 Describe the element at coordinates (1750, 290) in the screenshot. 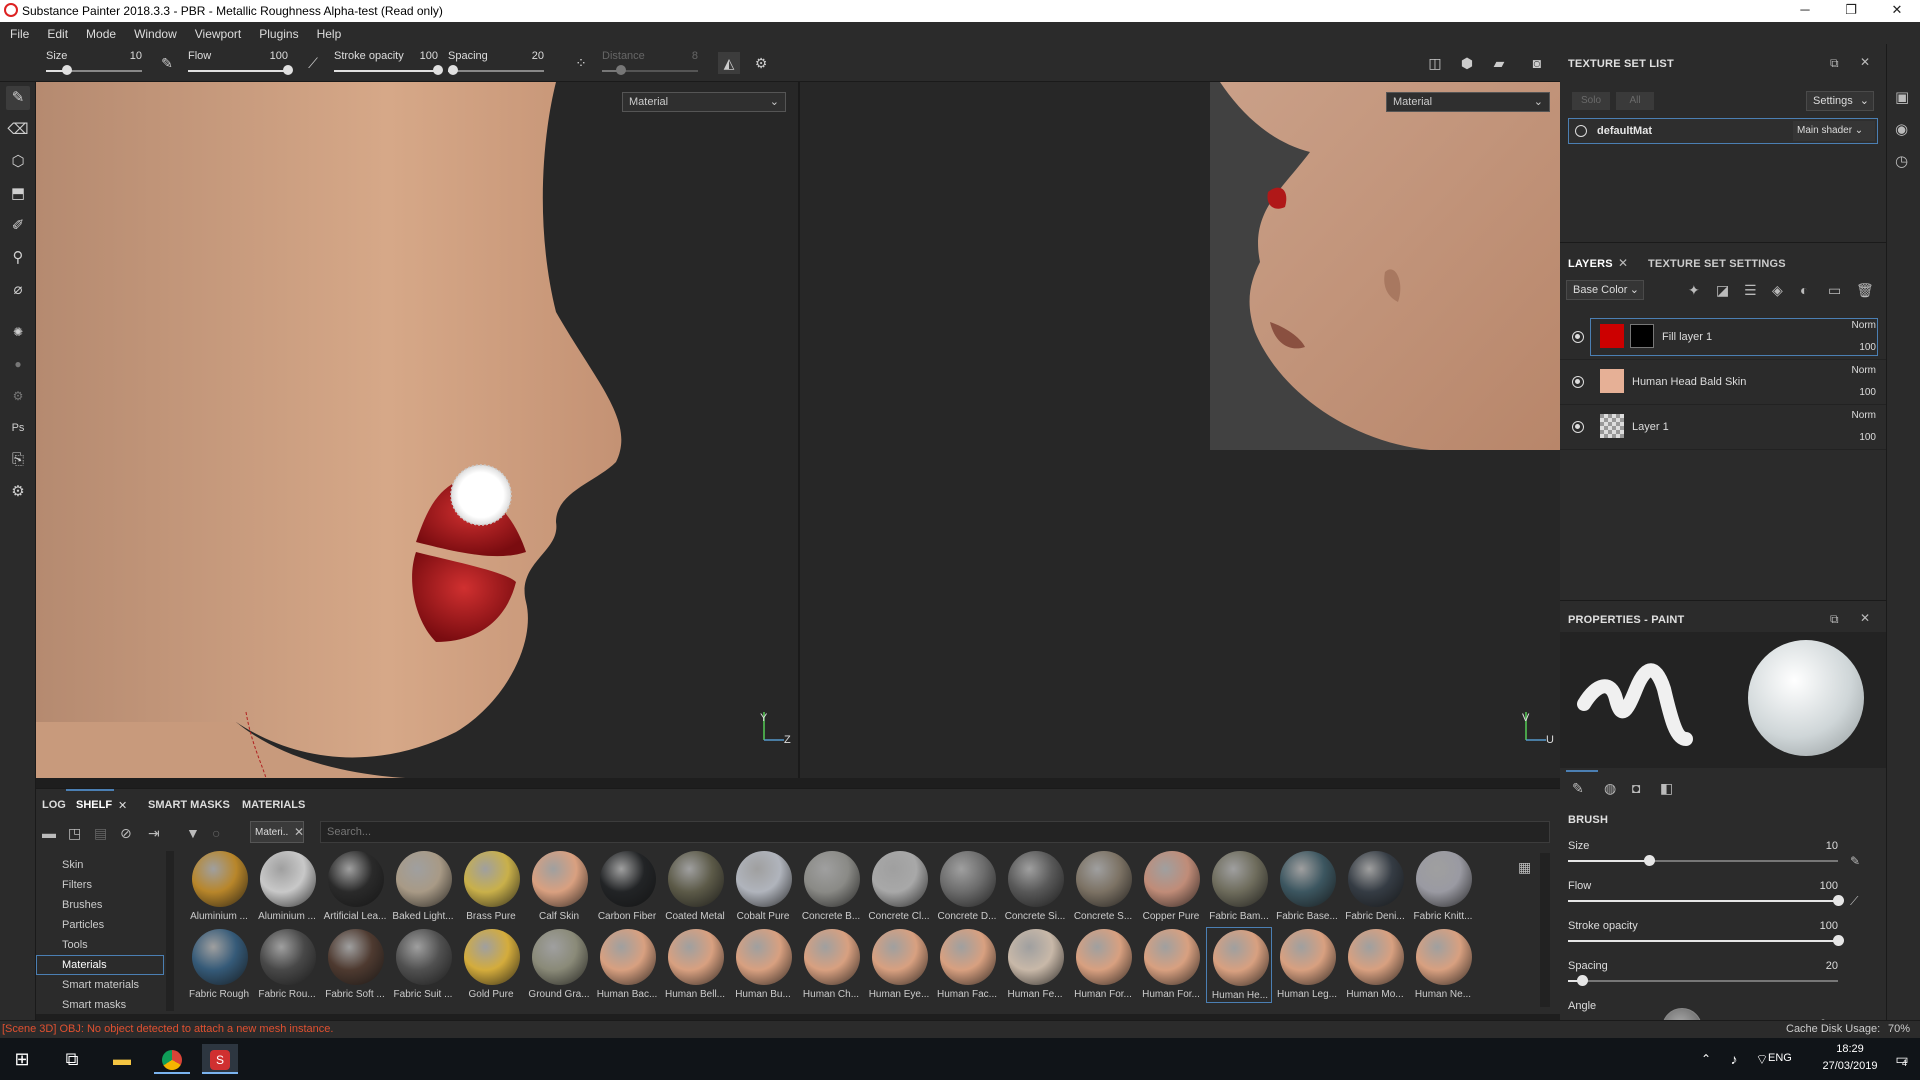

I see `add-layer-icon: ☰` at that location.